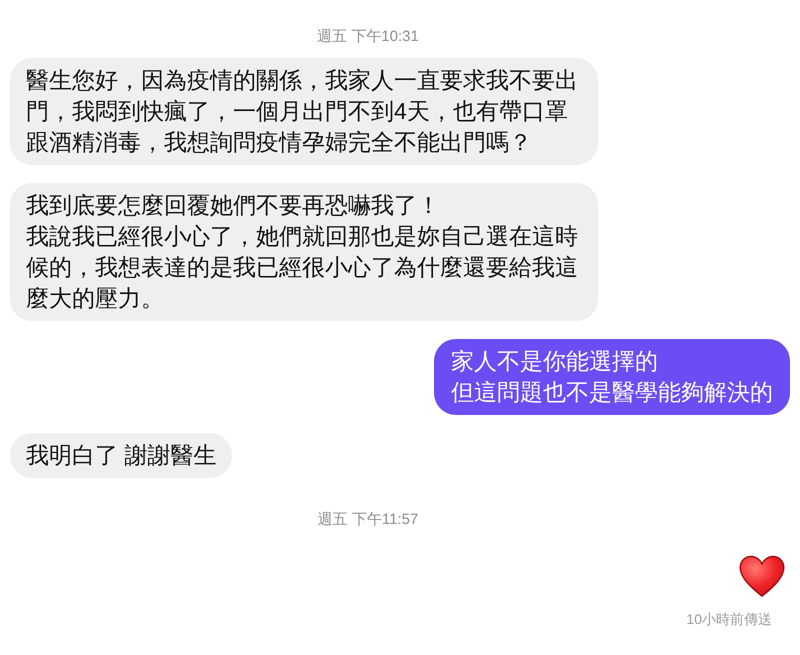 The width and height of the screenshot is (800, 655). I want to click on delivery-status: 10小時前傳送, so click(729, 619).